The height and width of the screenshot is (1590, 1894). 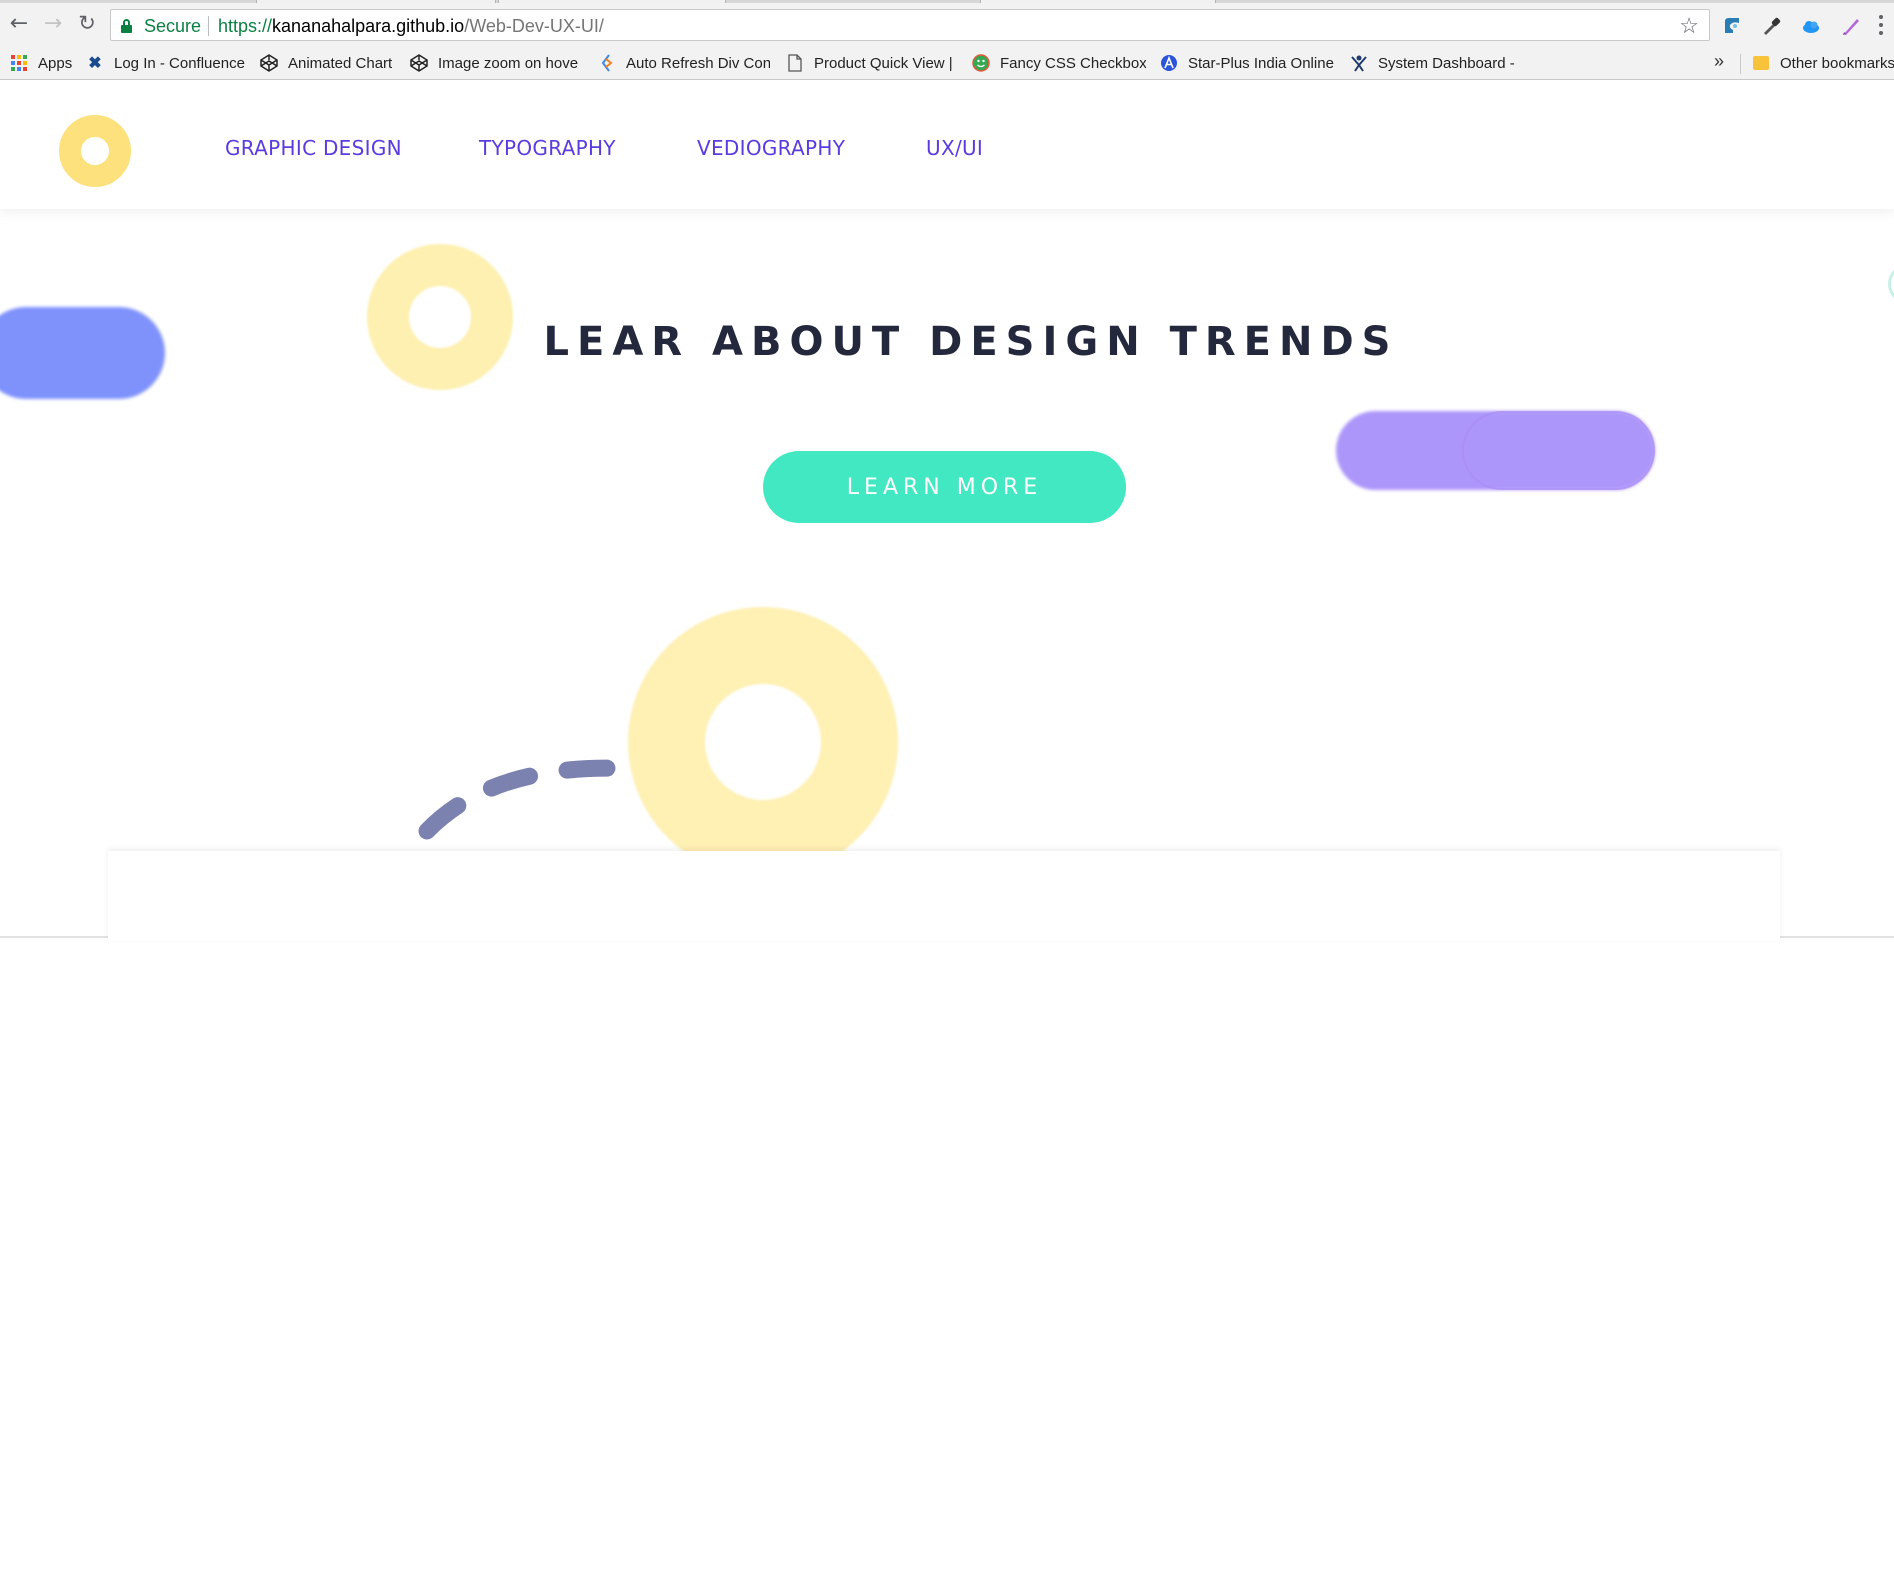 I want to click on bookmark-label: Product Quick View |, so click(x=883, y=63).